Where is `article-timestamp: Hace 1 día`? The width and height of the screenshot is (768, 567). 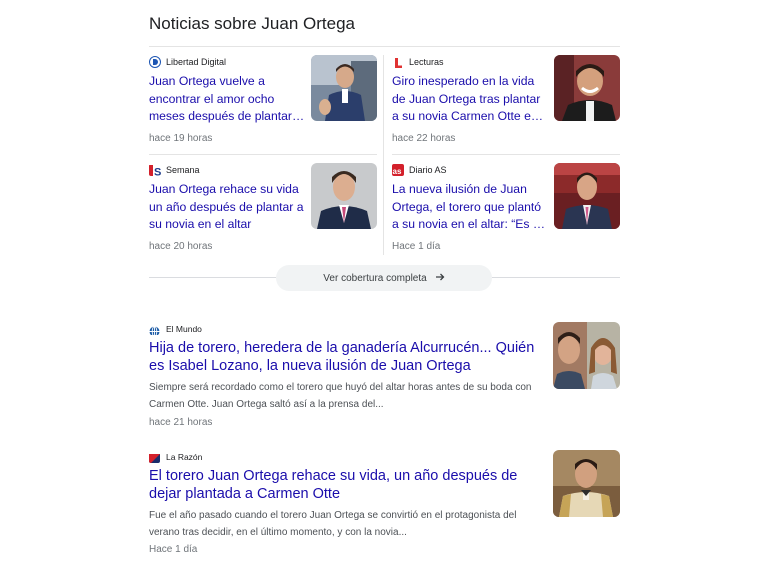
article-timestamp: Hace 1 día is located at coordinates (173, 549).